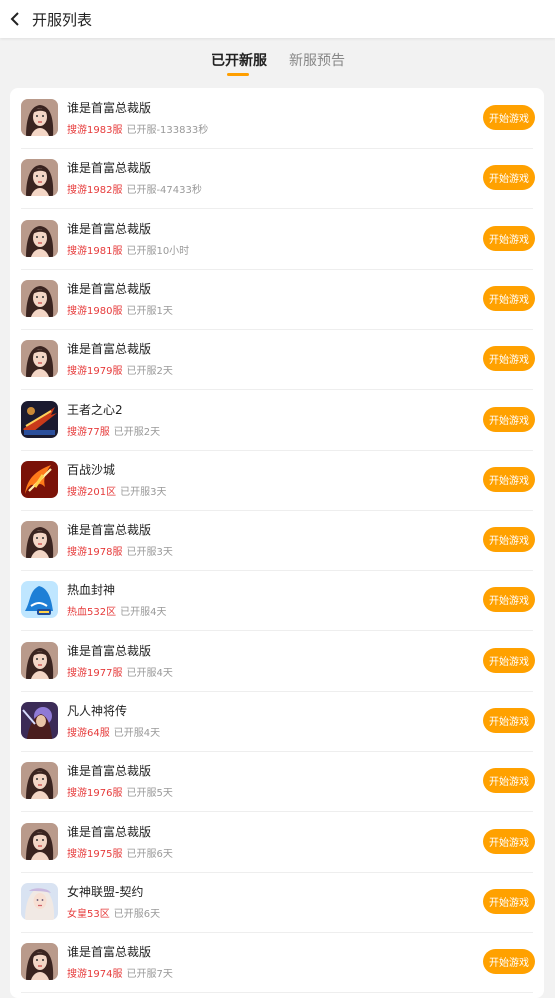 Image resolution: width=555 pixels, height=998 pixels. What do you see at coordinates (92, 492) in the screenshot?
I see `server-label: 搜游201区` at bounding box center [92, 492].